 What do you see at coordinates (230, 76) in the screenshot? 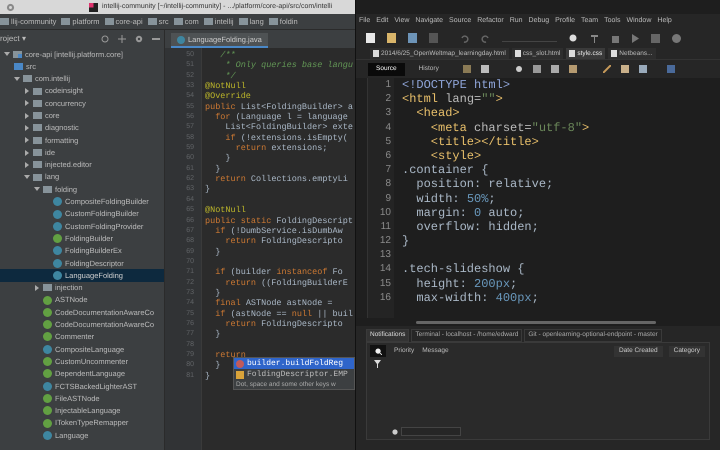
I see `code-token: */` at bounding box center [230, 76].